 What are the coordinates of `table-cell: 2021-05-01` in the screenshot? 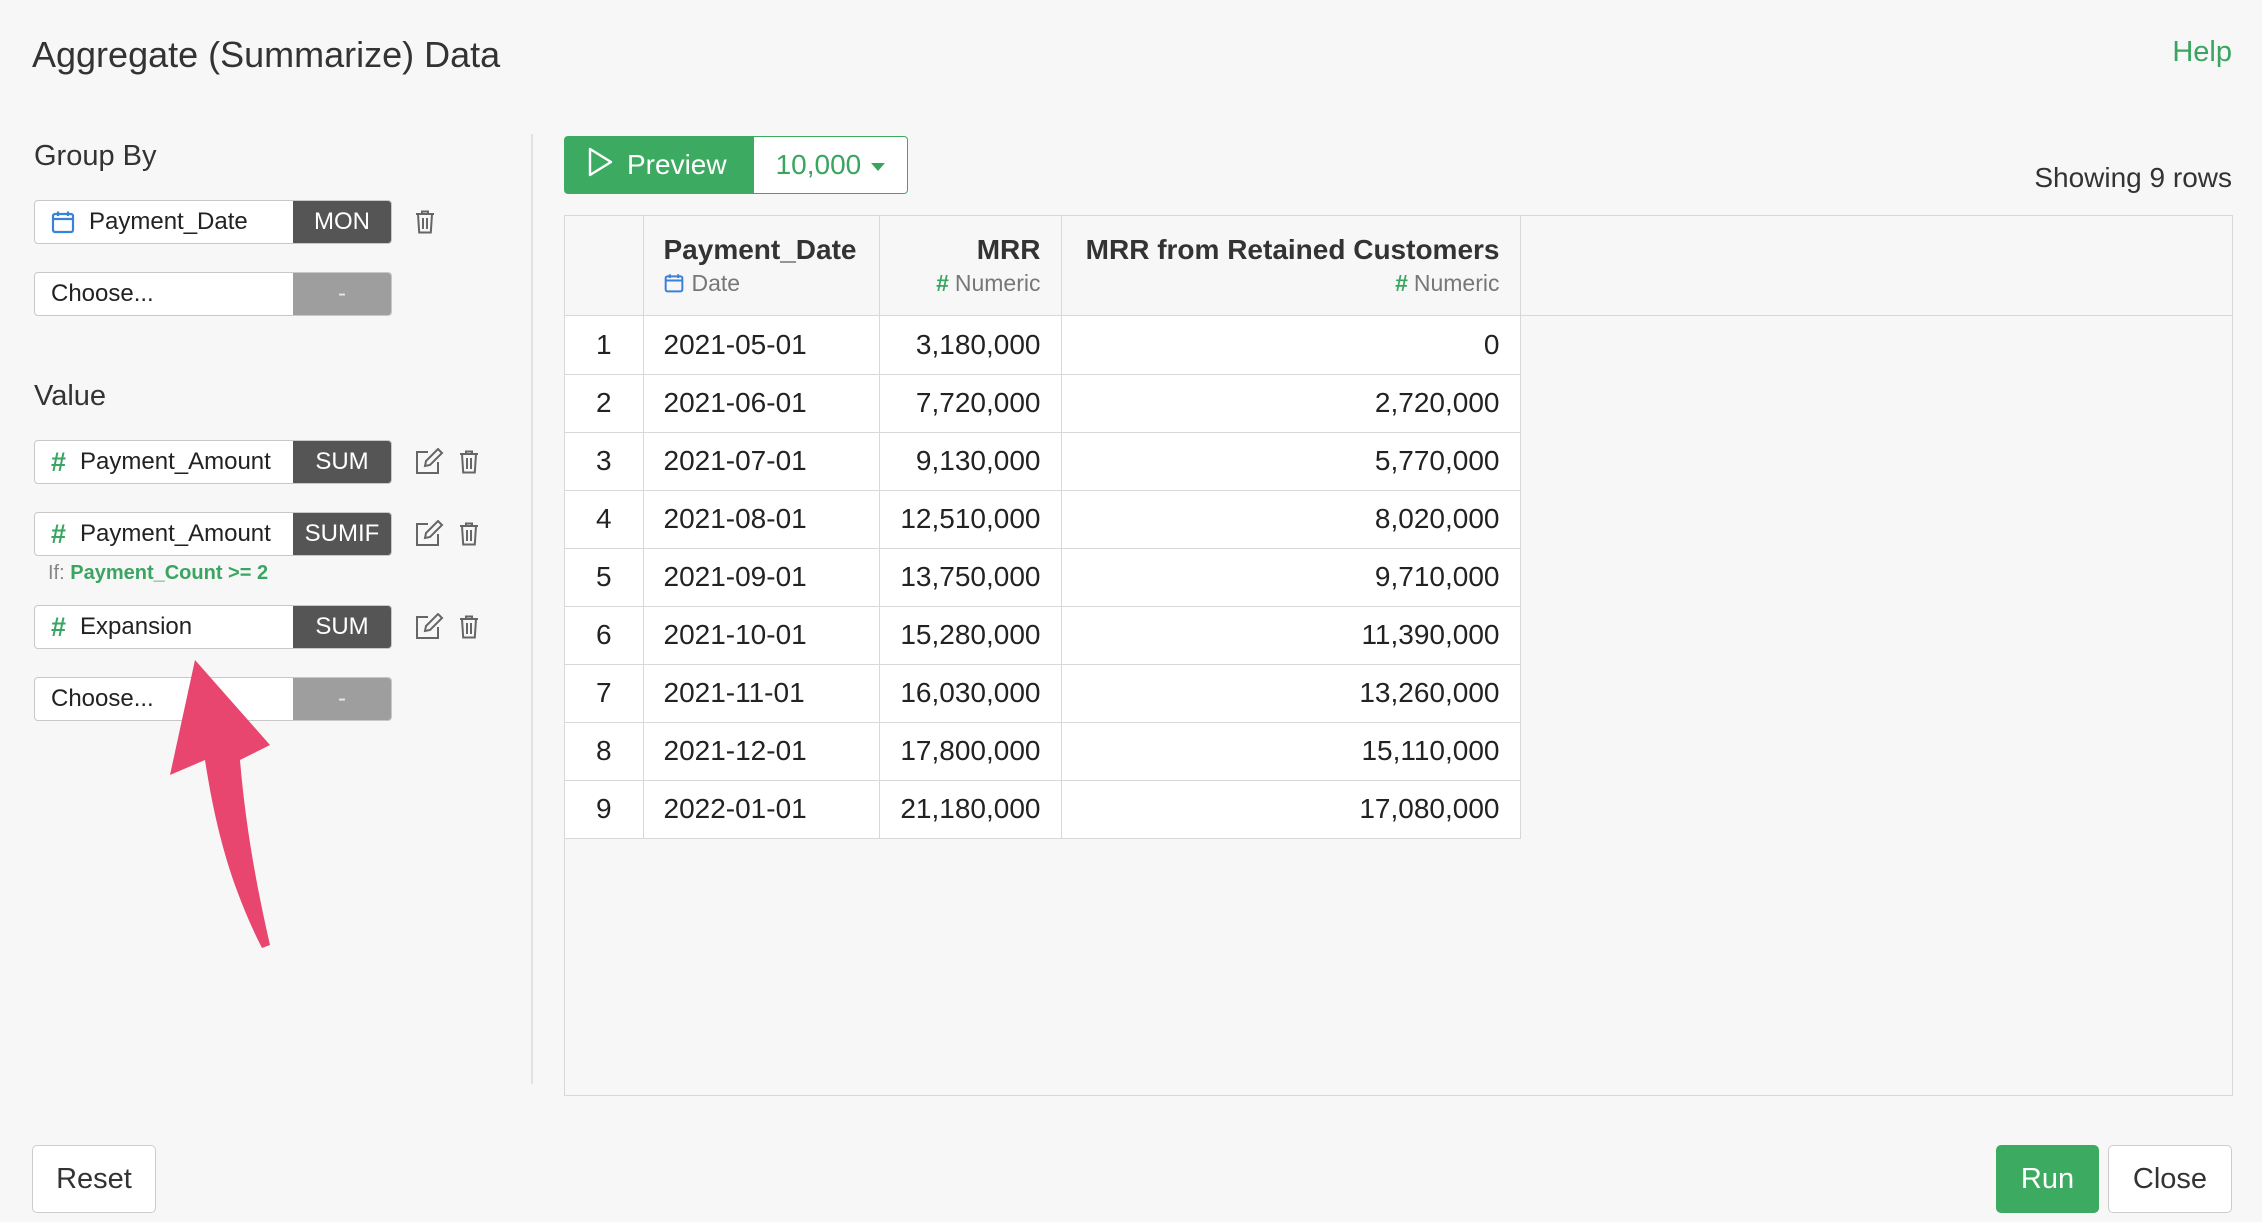 It's located at (761, 345).